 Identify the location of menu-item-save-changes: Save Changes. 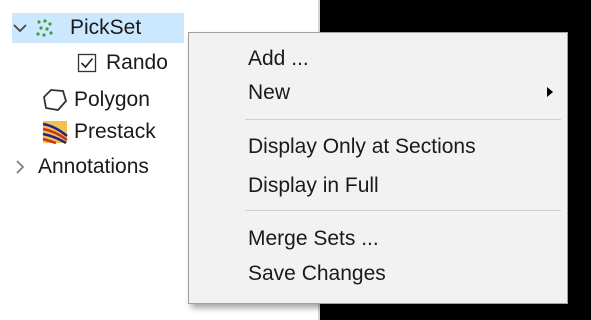
(378, 274).